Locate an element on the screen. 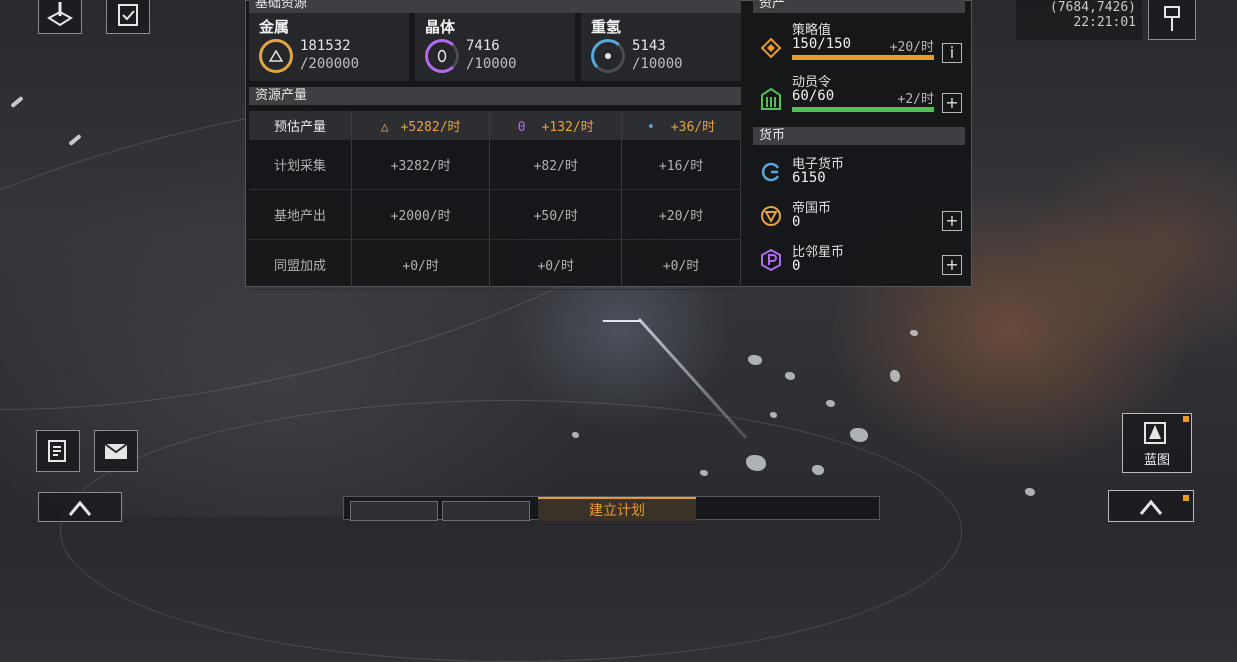 Image resolution: width=1237 pixels, height=662 pixels. resource-name: 重氢 is located at coordinates (606, 27).